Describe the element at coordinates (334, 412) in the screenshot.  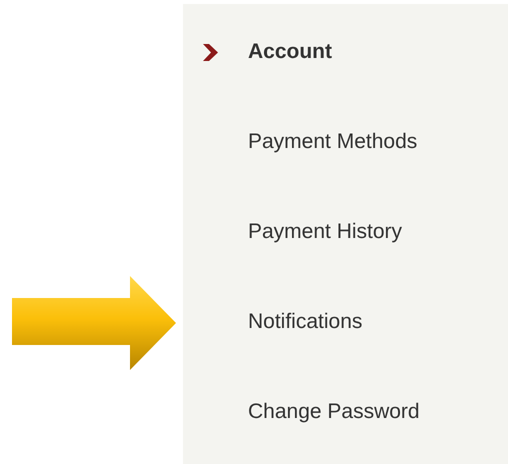
I see `menu-item: Change Password` at that location.